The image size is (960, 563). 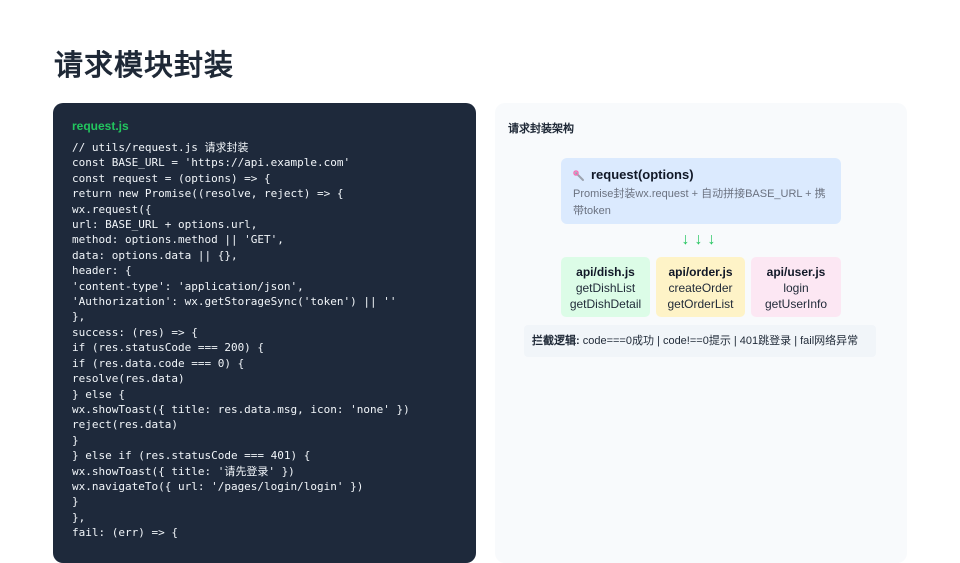 What do you see at coordinates (102, 271) in the screenshot?
I see `code-line: header: {` at bounding box center [102, 271].